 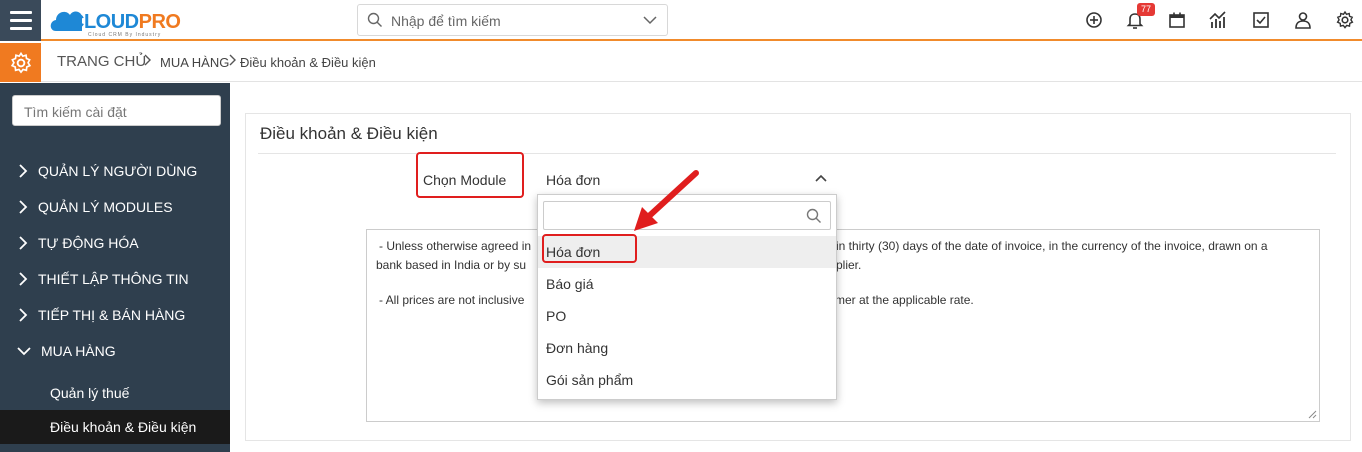 I want to click on settings-search-input: Tìm kiếm cài đặt, so click(x=116, y=110).